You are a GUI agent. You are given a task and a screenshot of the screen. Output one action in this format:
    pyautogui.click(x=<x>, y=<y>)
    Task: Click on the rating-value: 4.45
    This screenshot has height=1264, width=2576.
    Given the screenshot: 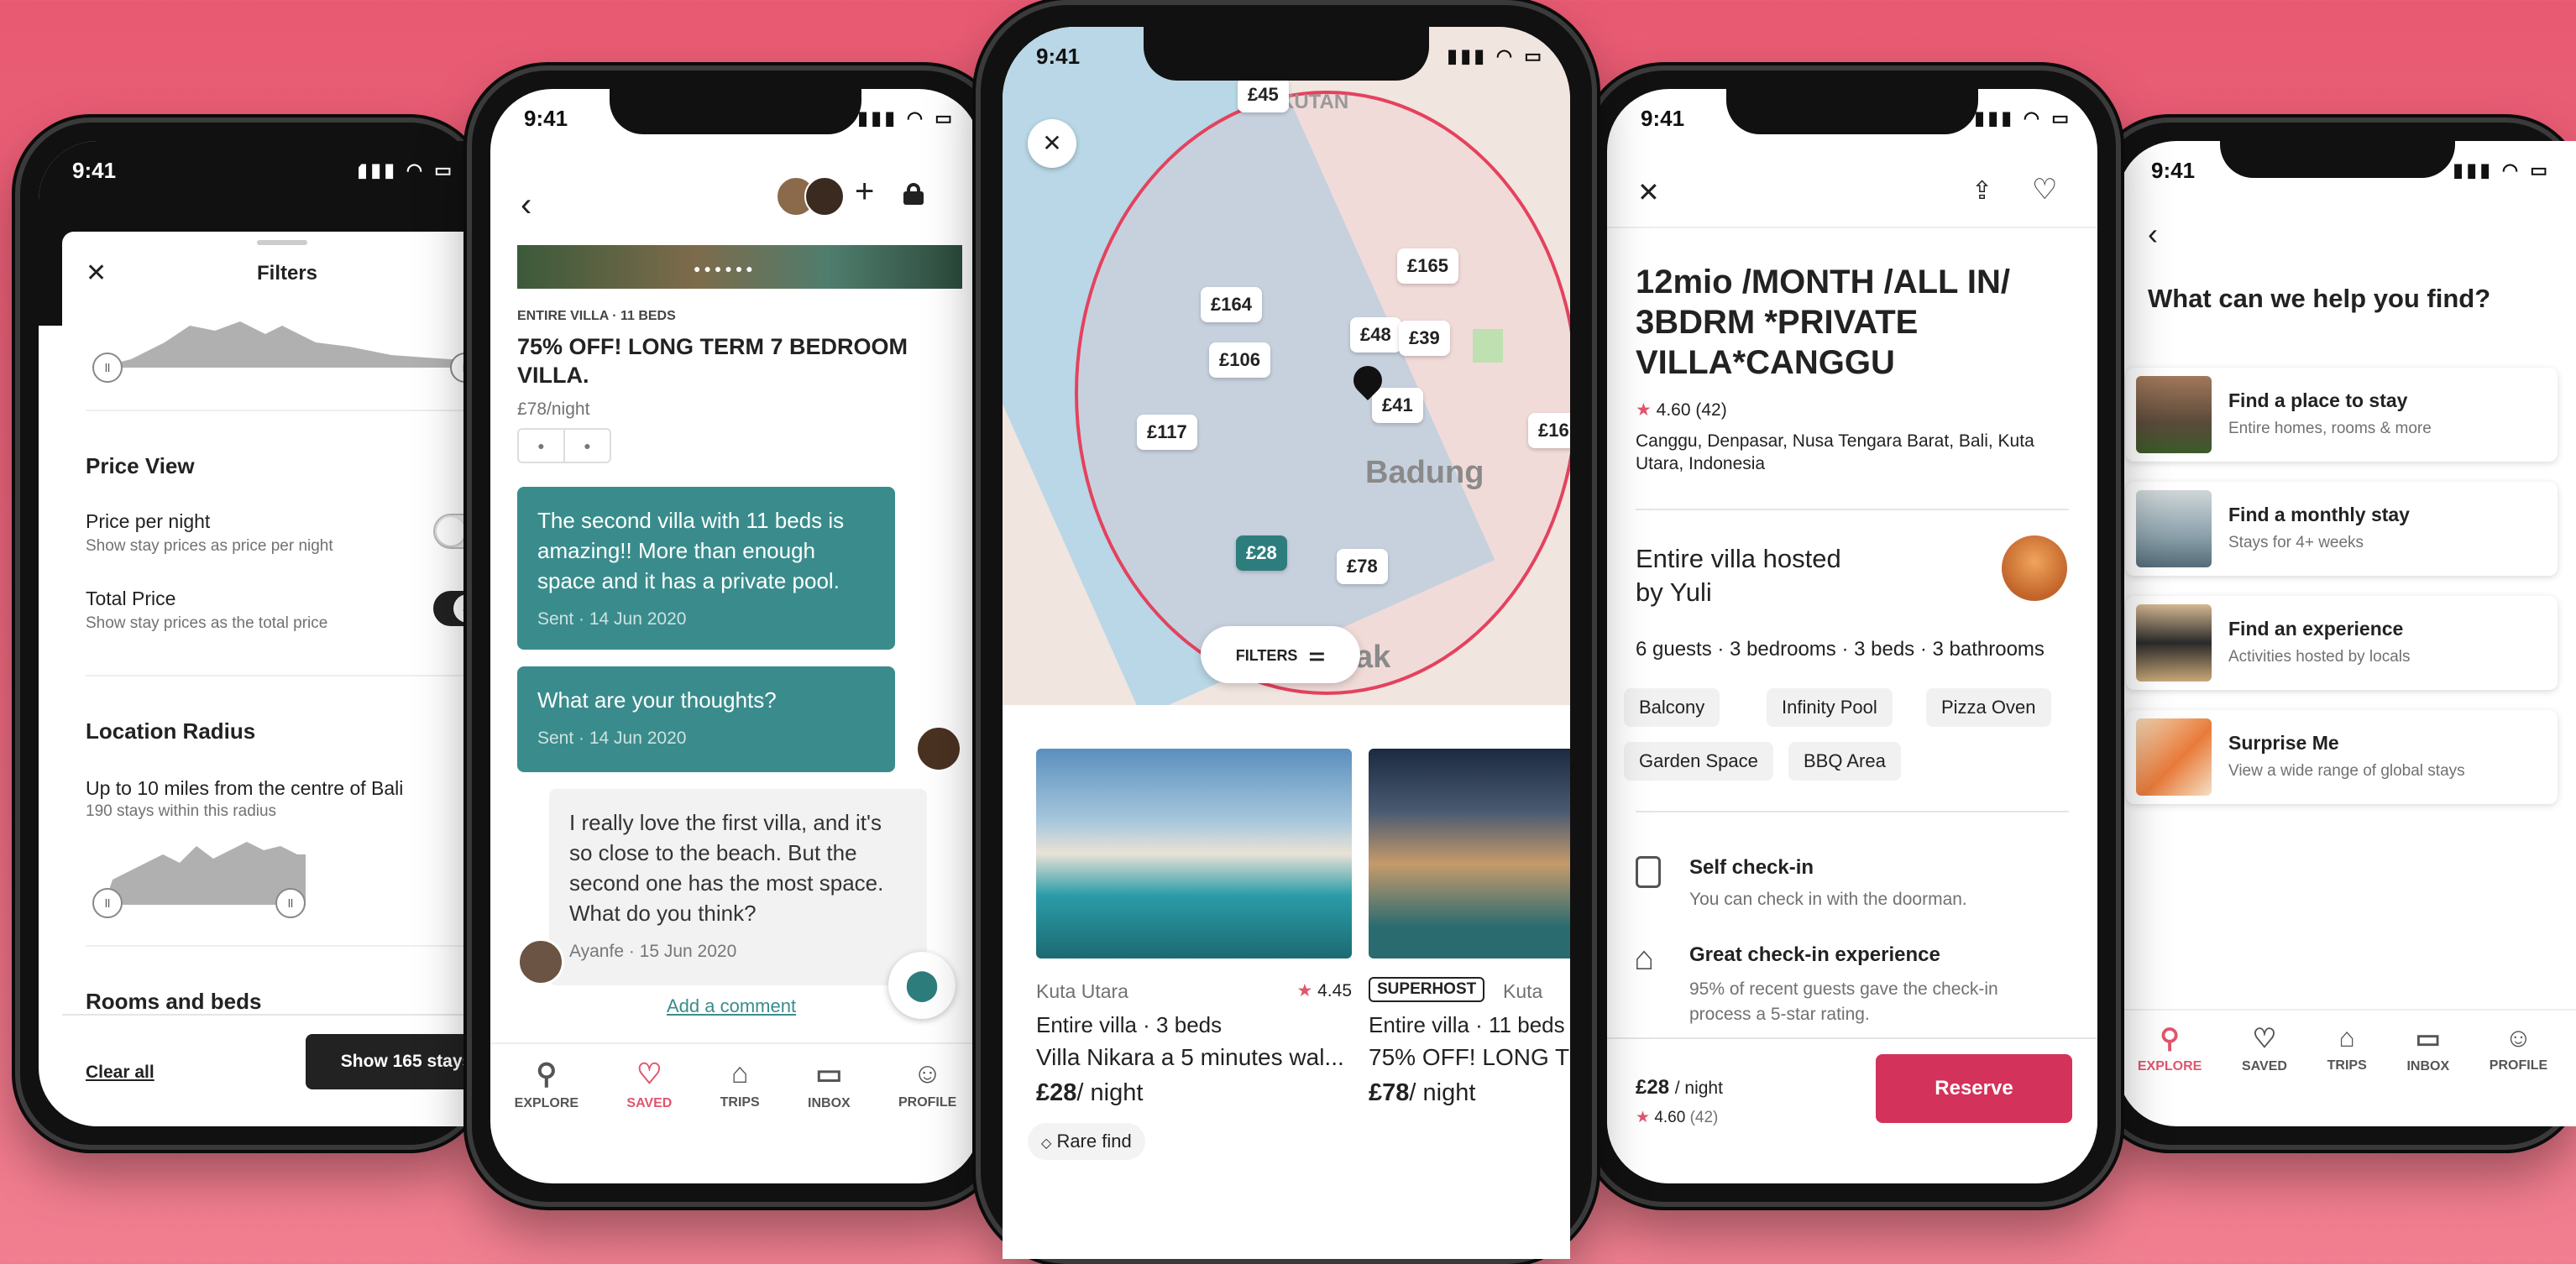 What is the action you would take?
    pyautogui.click(x=1335, y=990)
    